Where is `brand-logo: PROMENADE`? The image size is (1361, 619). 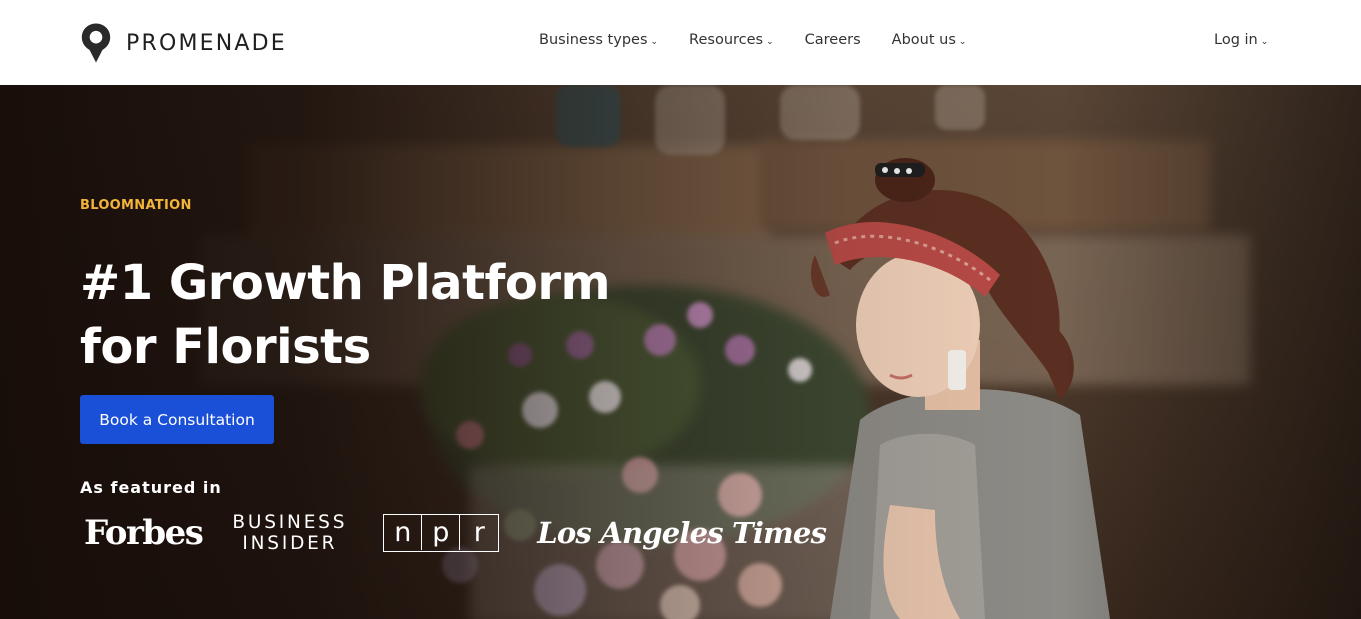 brand-logo: PROMENADE is located at coordinates (183, 43).